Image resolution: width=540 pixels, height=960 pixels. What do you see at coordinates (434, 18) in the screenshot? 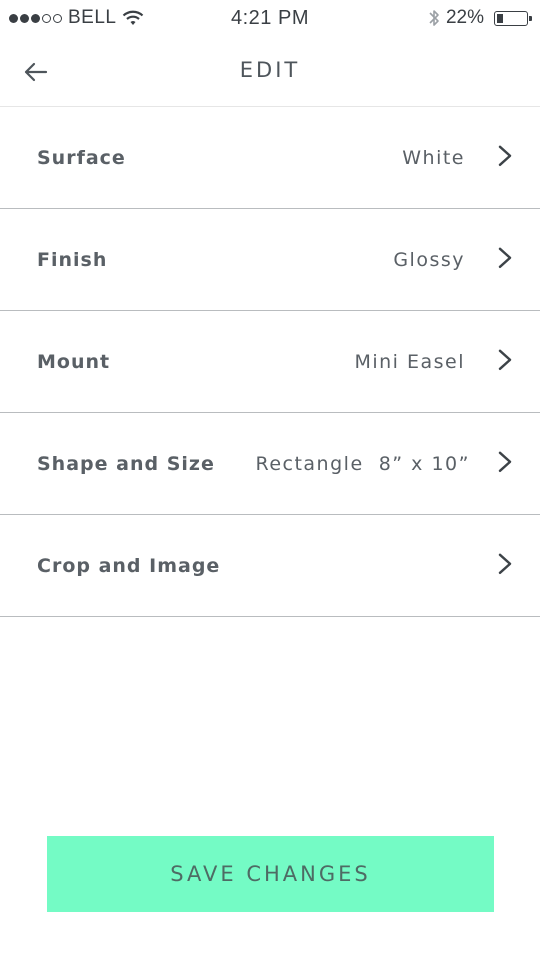
I see `bluetooth-icon` at bounding box center [434, 18].